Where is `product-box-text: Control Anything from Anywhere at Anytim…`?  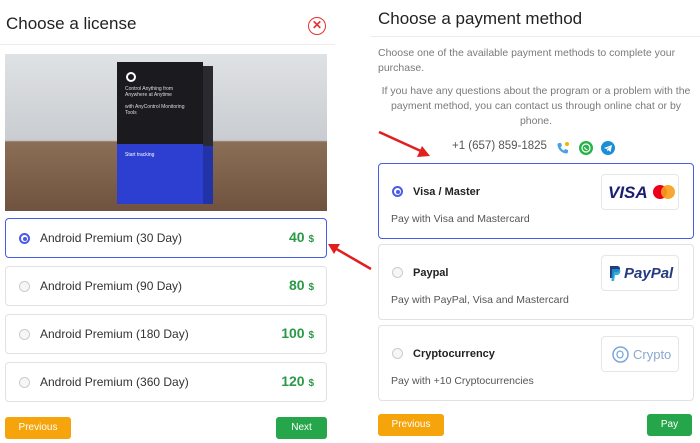 product-box-text: Control Anything from Anywhere at Anytim… is located at coordinates (155, 101).